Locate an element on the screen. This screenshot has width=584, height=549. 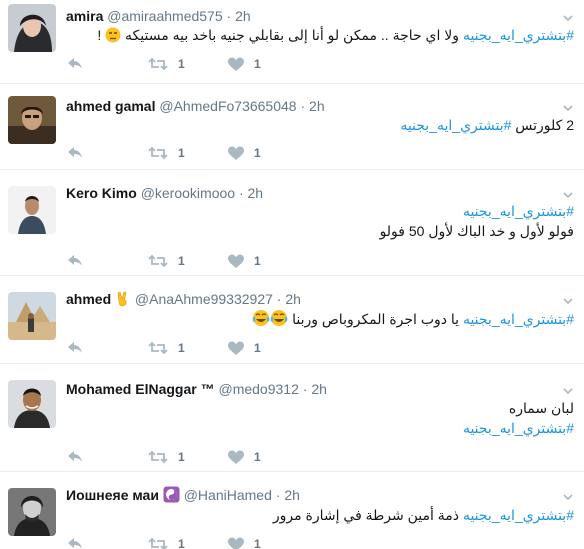
display-name: amira is located at coordinates (84, 16).